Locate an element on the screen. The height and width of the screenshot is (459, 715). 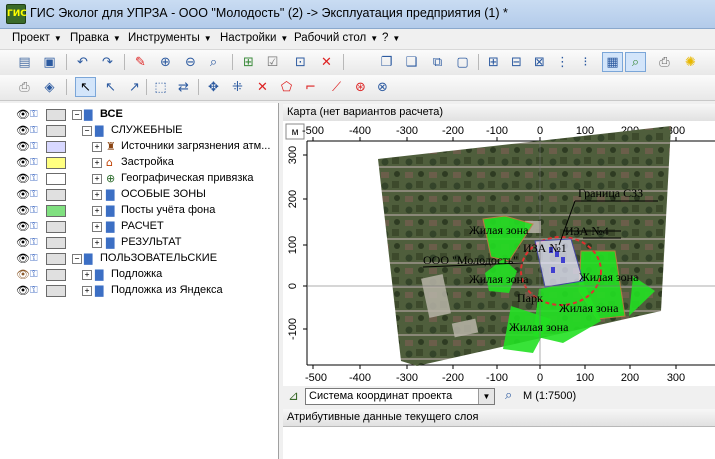
scale-zoom-icon: ⌕ is located at coordinates (508, 395).